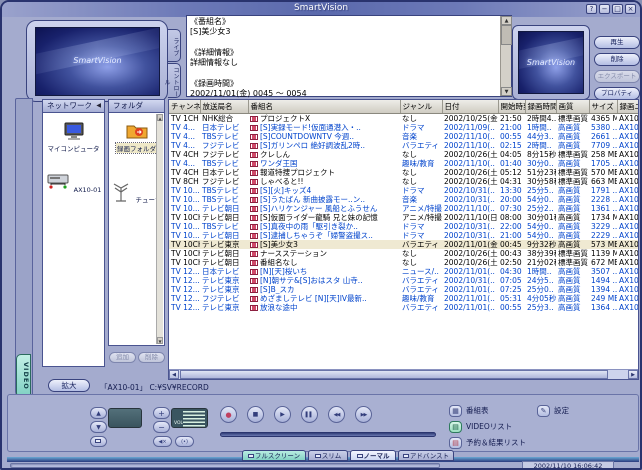 The image size is (642, 470). Describe the element at coordinates (221, 235) in the screenshot. I see `table-cell: テレビ朝日` at that location.